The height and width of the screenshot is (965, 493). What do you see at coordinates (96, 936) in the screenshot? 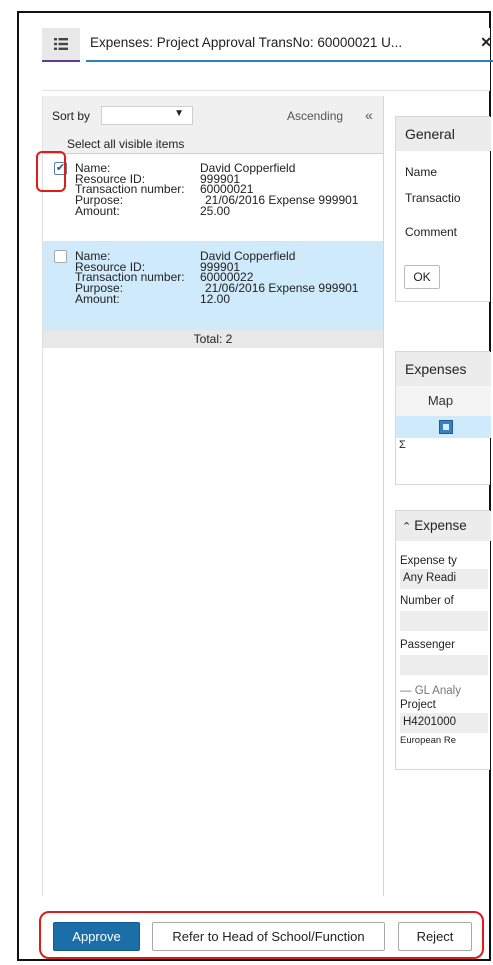
I see `approve-button: Approve` at bounding box center [96, 936].